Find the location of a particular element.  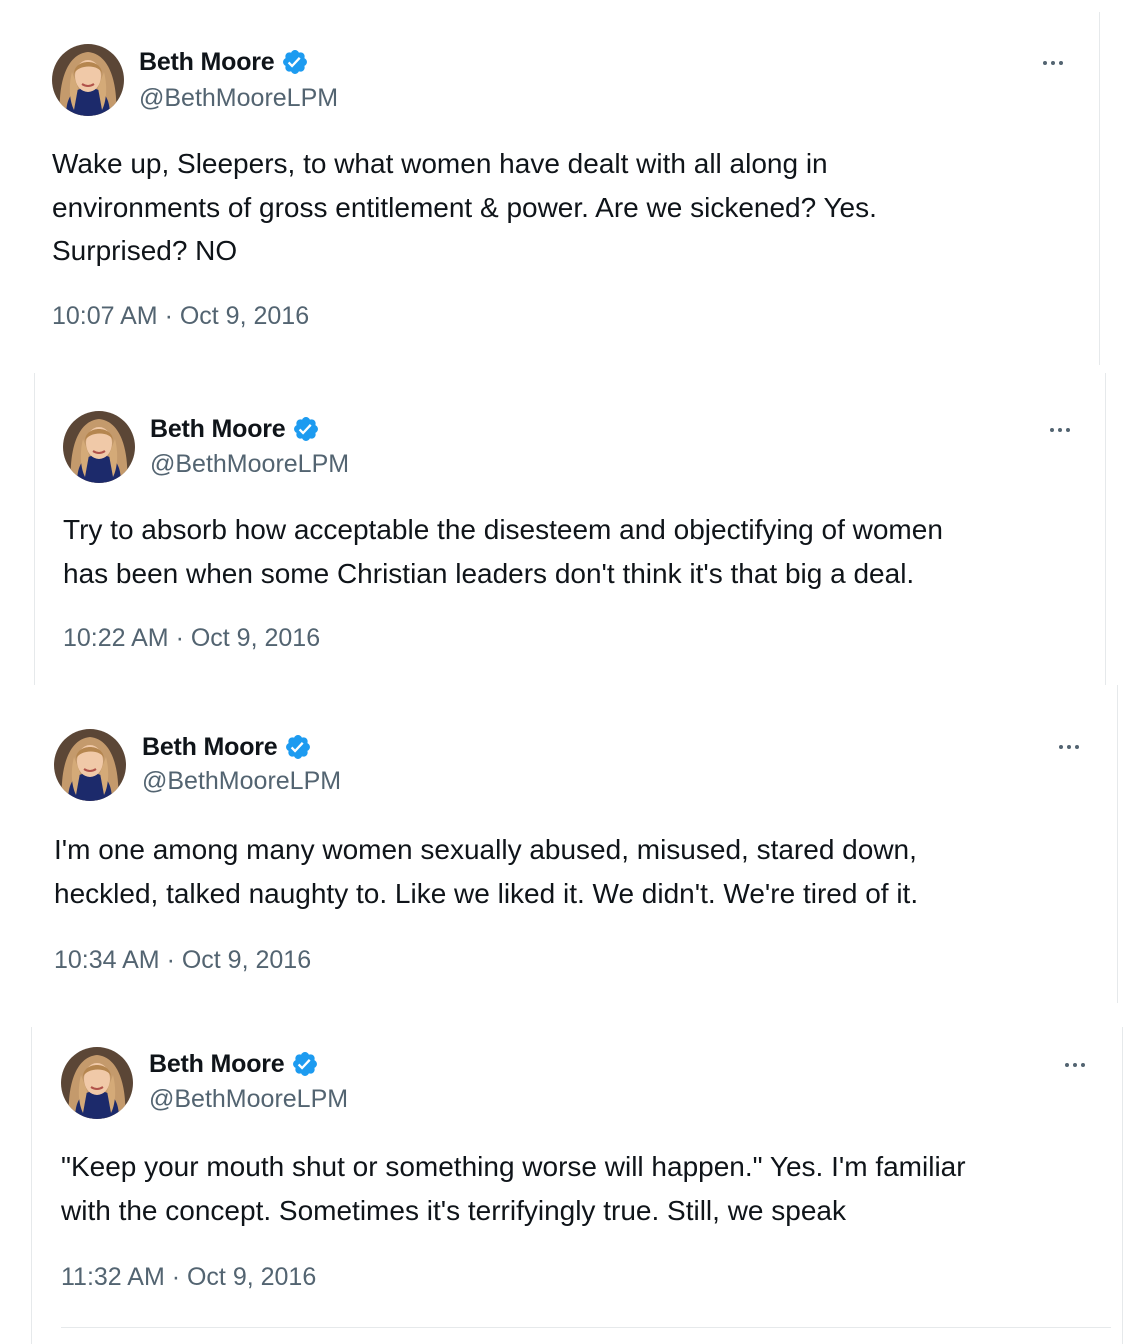

divider is located at coordinates (586, 1327).